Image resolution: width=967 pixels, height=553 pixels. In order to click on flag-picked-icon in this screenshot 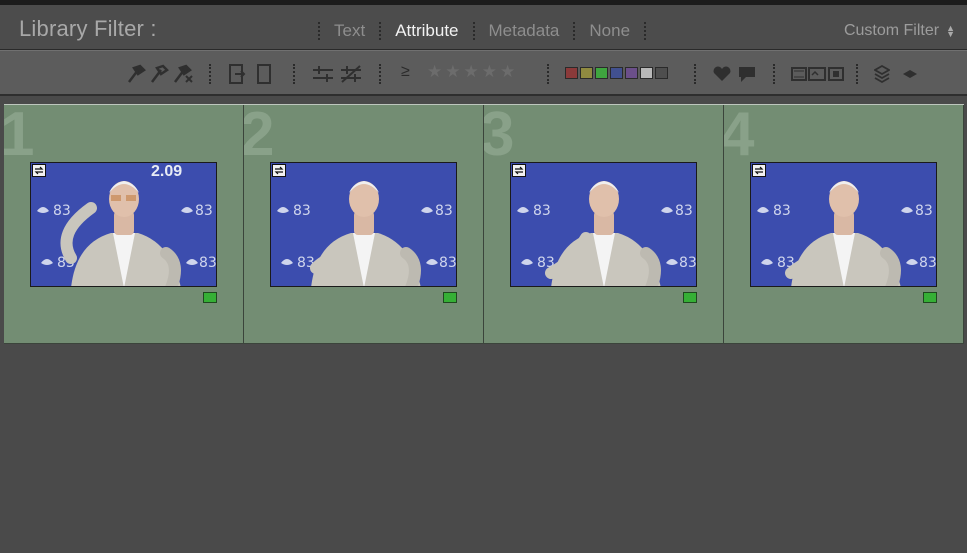, I will do `click(137, 74)`.